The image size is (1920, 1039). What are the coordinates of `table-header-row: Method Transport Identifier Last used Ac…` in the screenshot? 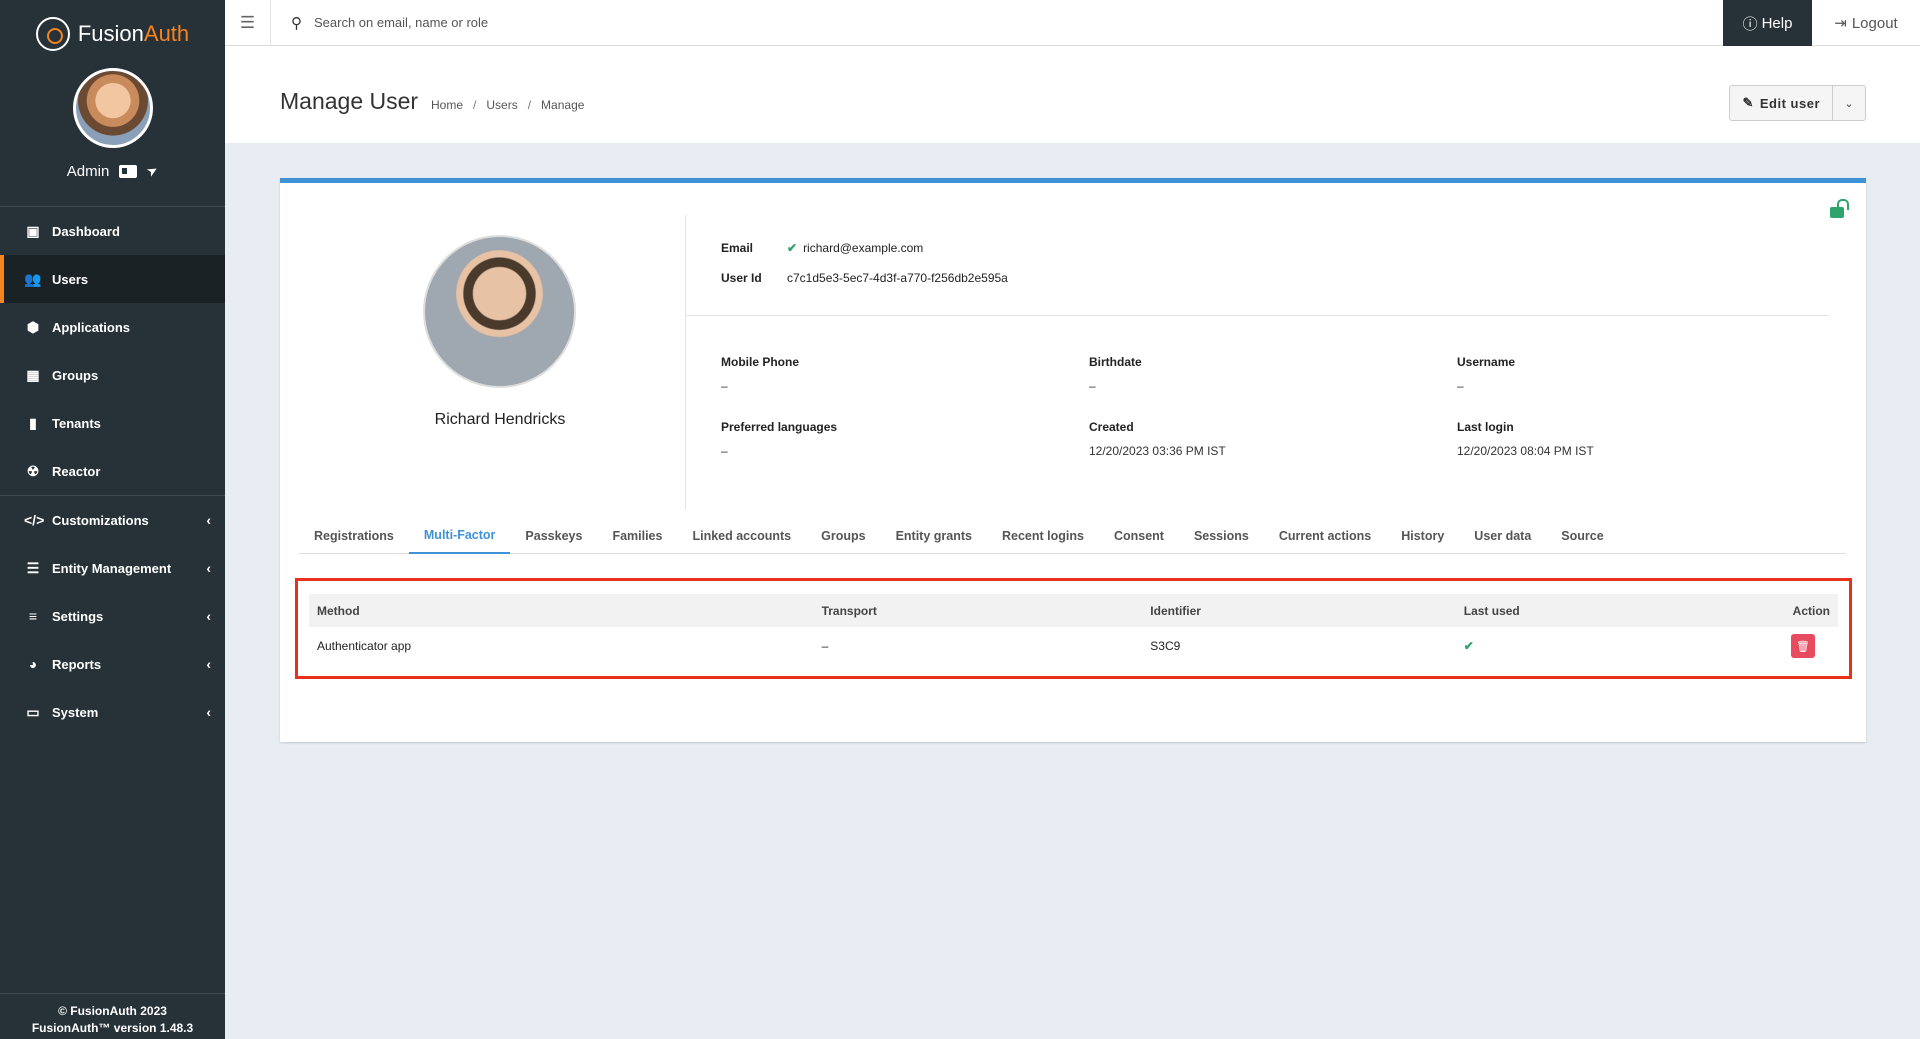 It's located at (1073, 610).